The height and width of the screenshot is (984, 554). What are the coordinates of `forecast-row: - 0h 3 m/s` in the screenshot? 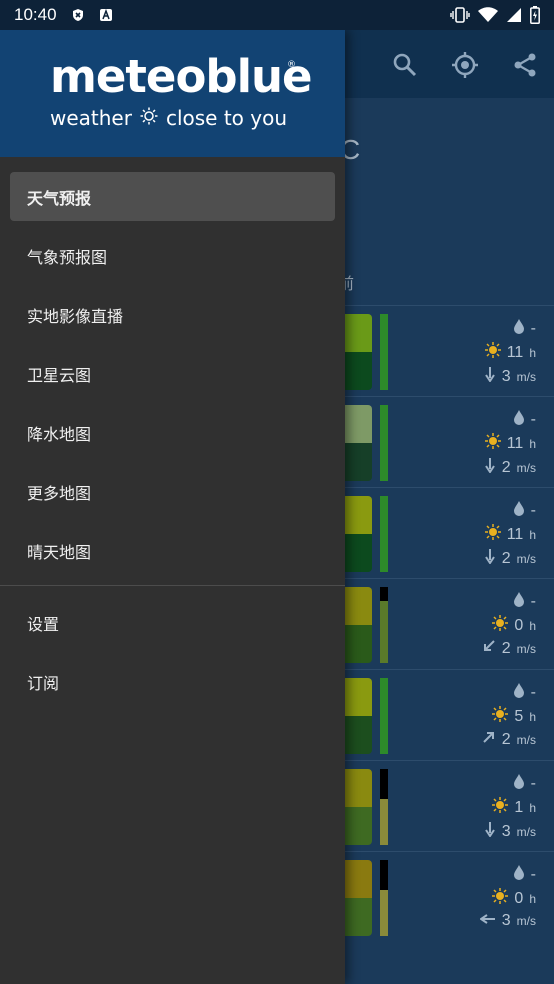 It's located at (449, 896).